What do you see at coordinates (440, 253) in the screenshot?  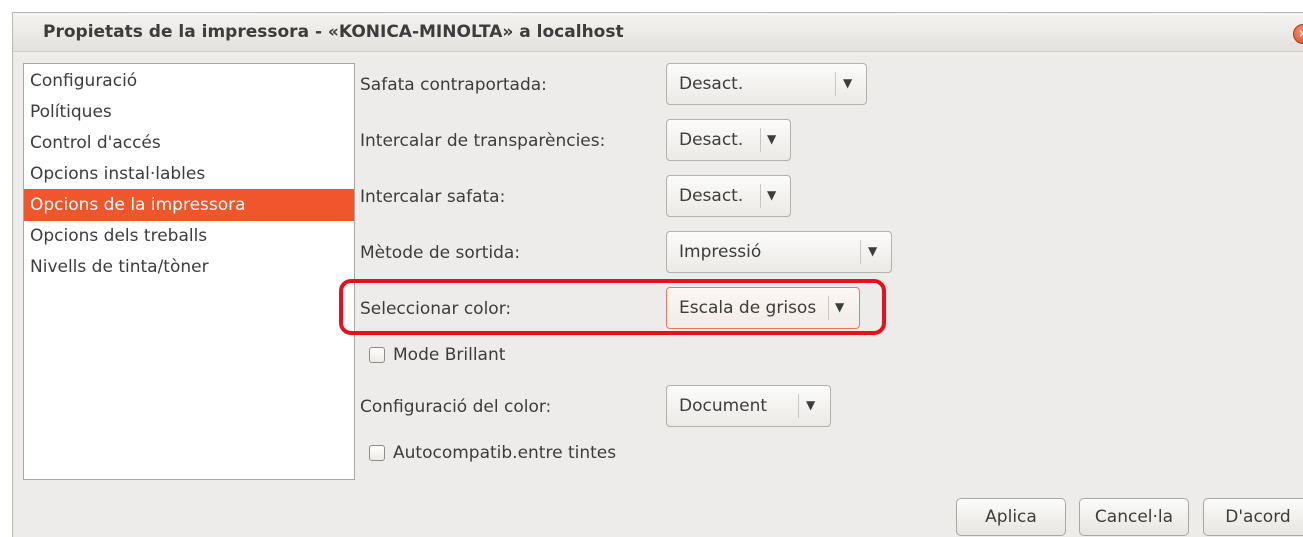 I see `metode-sortida-label: Mètode de sortida:` at bounding box center [440, 253].